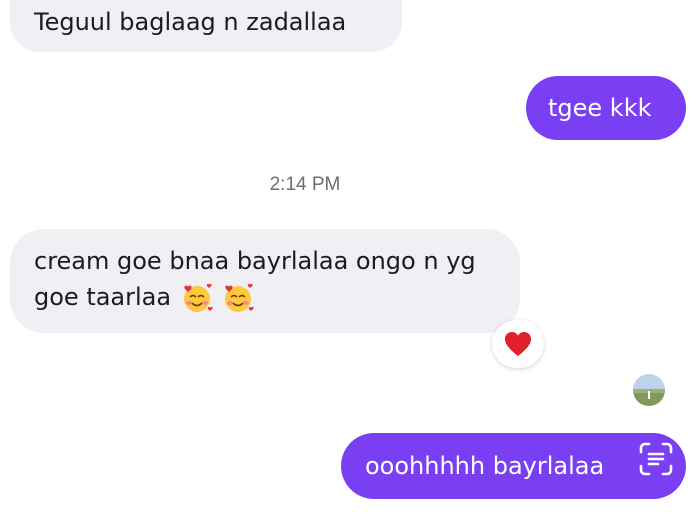 The width and height of the screenshot is (700, 526). What do you see at coordinates (190, 22) in the screenshot?
I see `message-text: Teguul baglaag n zadallaa` at bounding box center [190, 22].